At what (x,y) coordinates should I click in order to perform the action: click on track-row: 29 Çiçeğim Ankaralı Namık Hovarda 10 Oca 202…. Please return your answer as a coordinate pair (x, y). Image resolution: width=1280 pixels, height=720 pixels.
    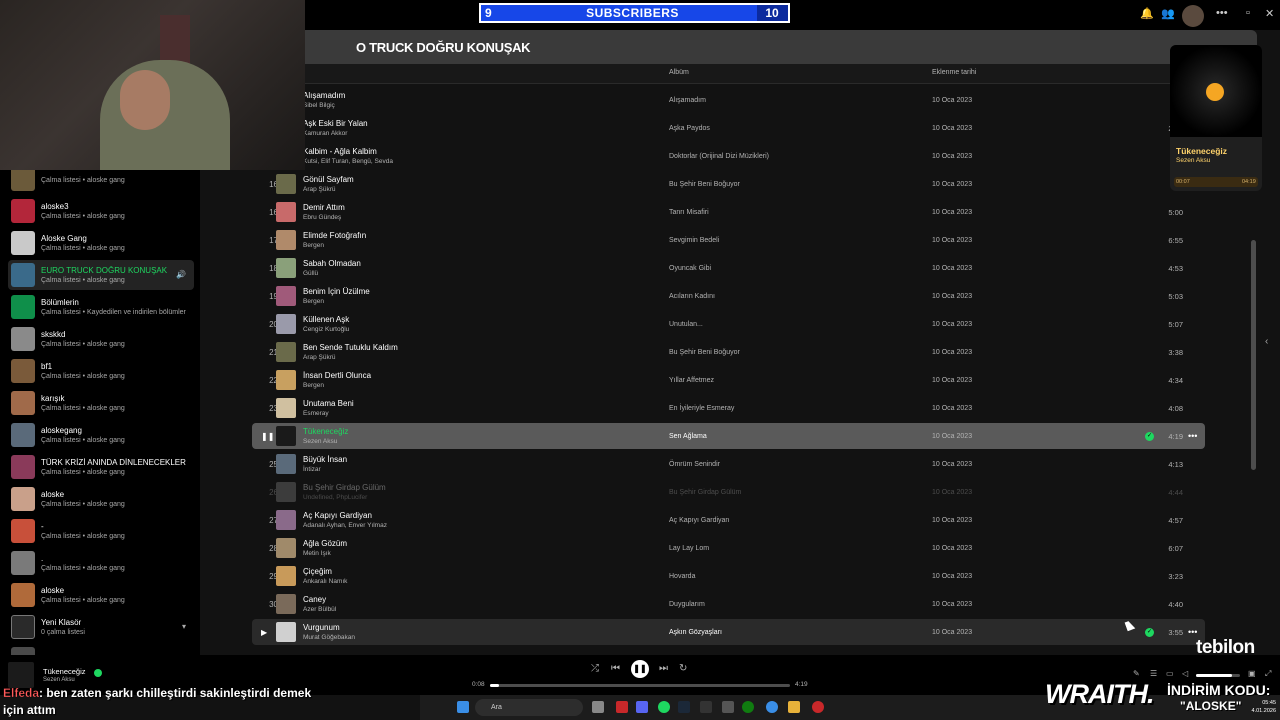
    Looking at the image, I should click on (728, 576).